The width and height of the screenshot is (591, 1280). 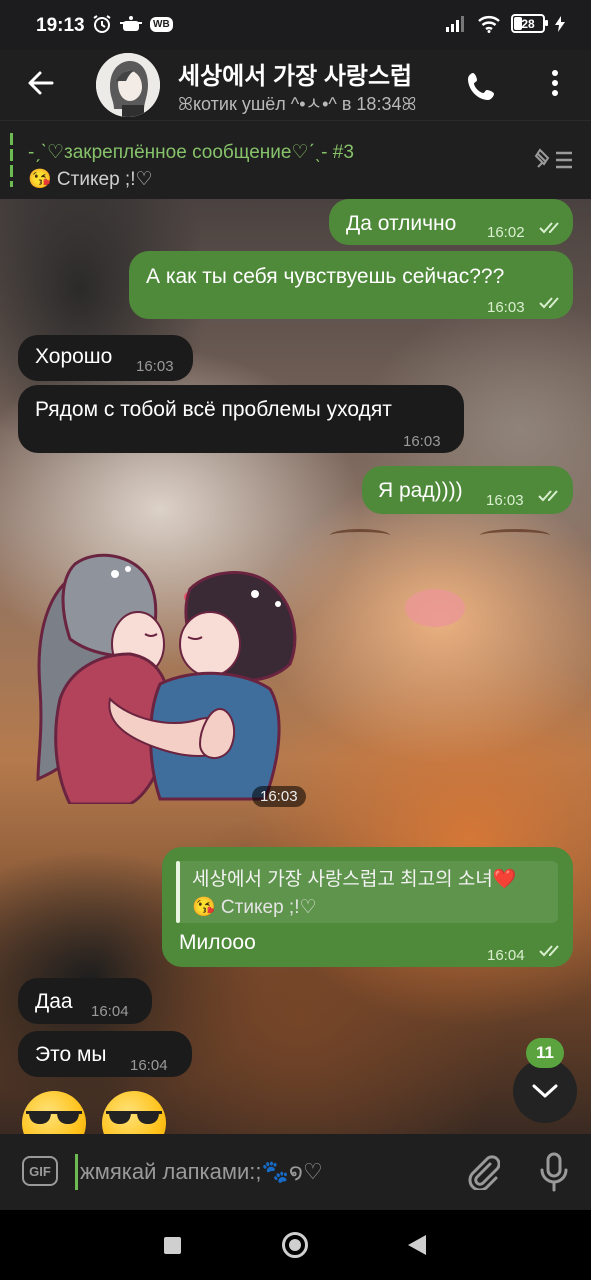 What do you see at coordinates (309, 73) in the screenshot?
I see `chat-title: 세상에서 가장 사랑스럽` at bounding box center [309, 73].